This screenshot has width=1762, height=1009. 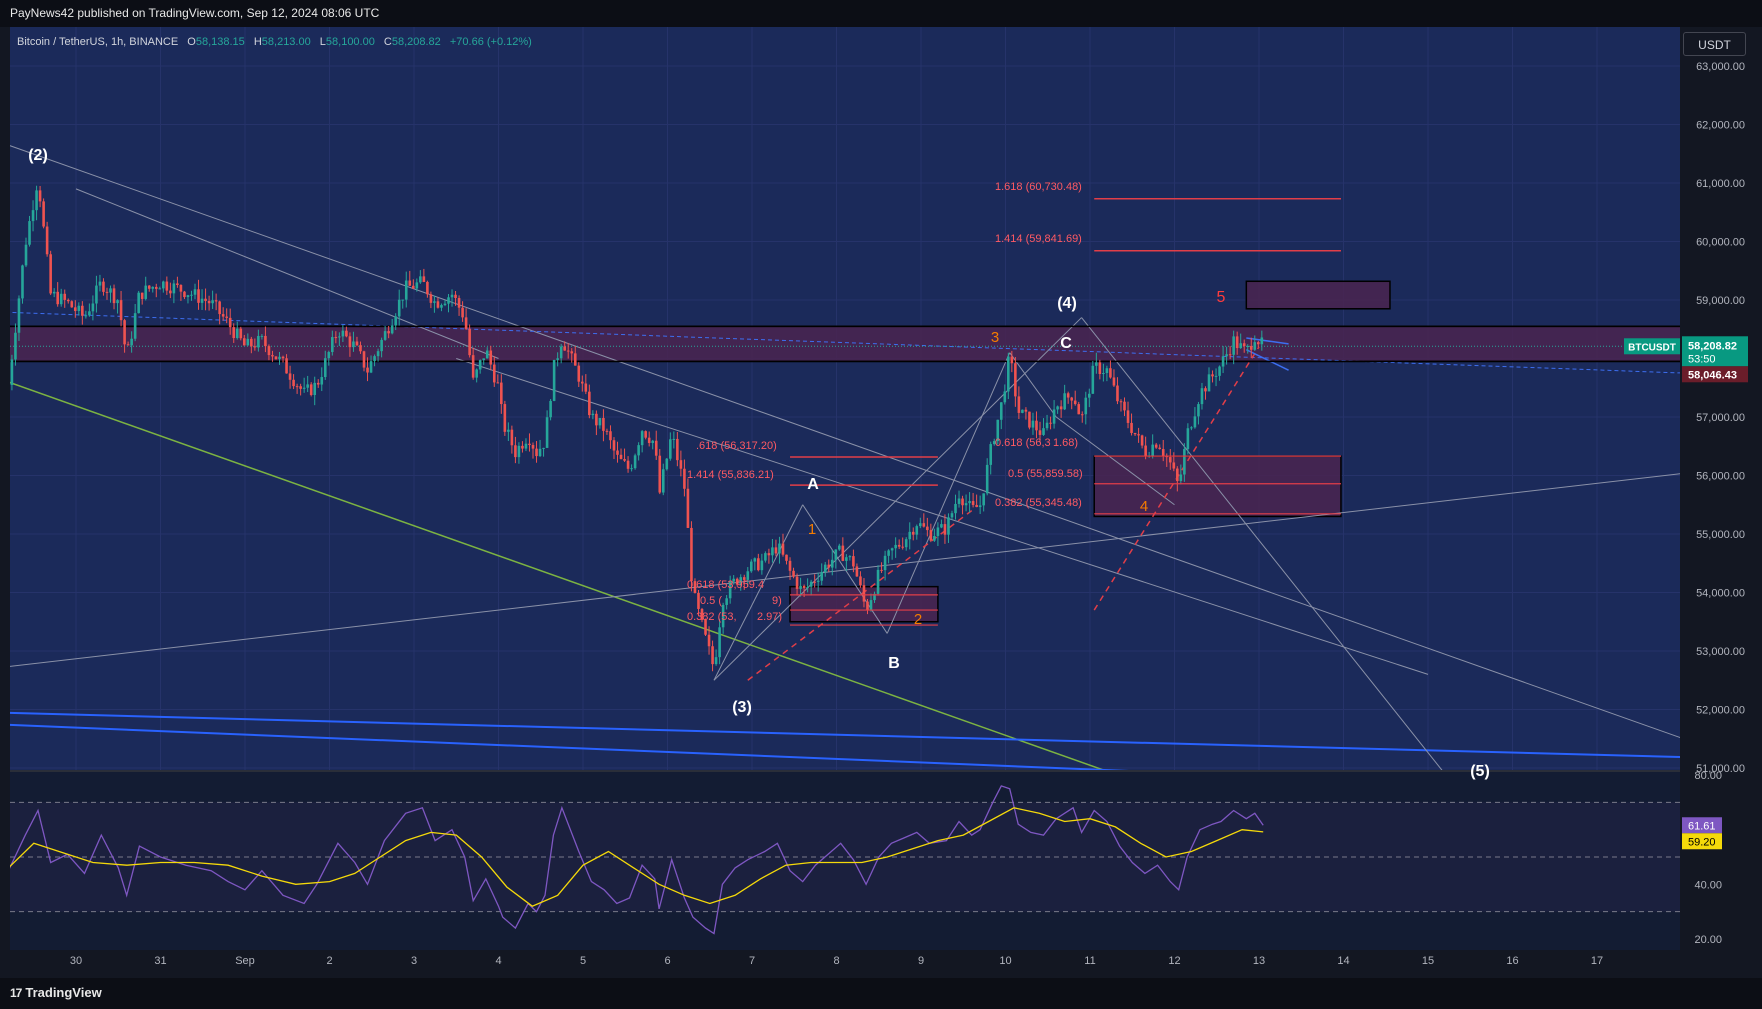 I want to click on fib-label: 1.68), so click(x=1065, y=443).